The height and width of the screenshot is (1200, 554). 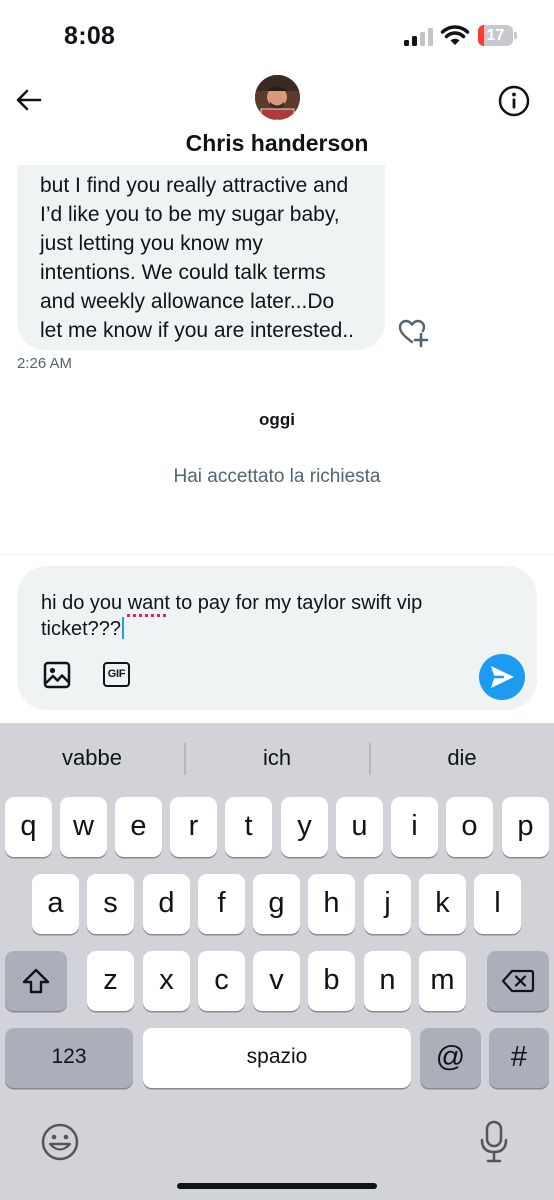 I want to click on shift-key, so click(x=36, y=981).